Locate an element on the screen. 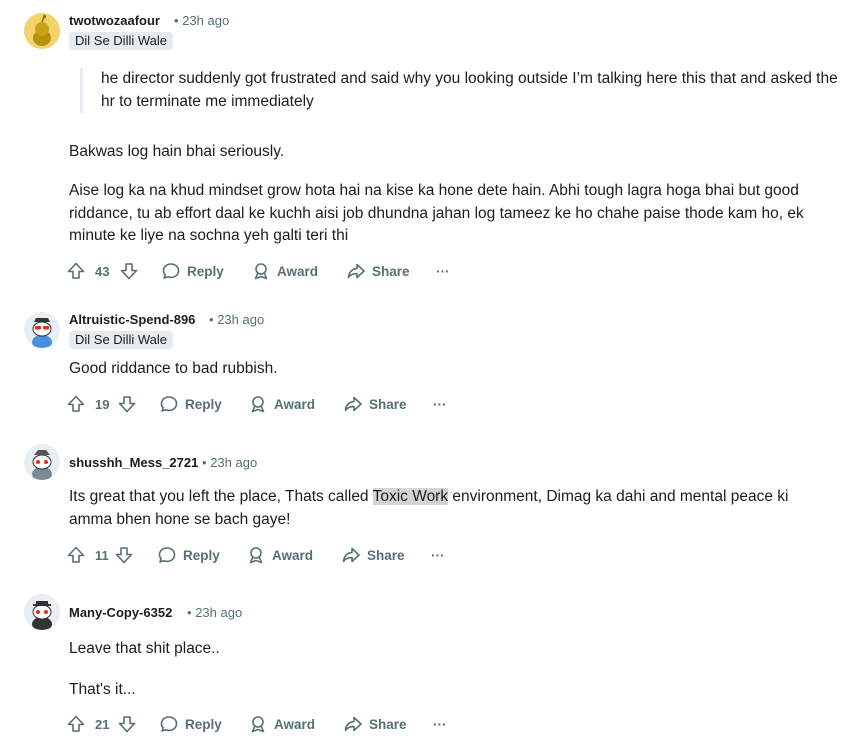 This screenshot has width=841, height=739. comment-author: twotwozaafour is located at coordinates (114, 20).